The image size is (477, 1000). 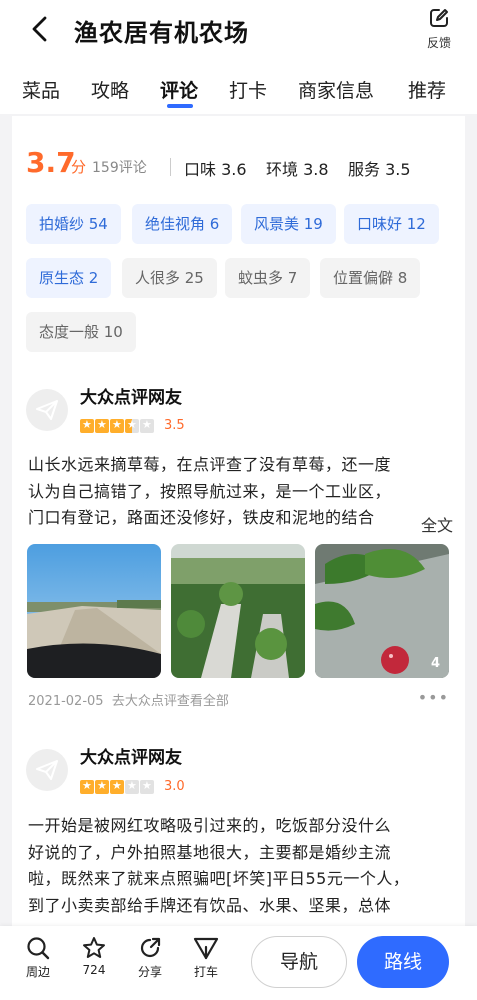 I want to click on tab-guides: 攻略, so click(x=110, y=89).